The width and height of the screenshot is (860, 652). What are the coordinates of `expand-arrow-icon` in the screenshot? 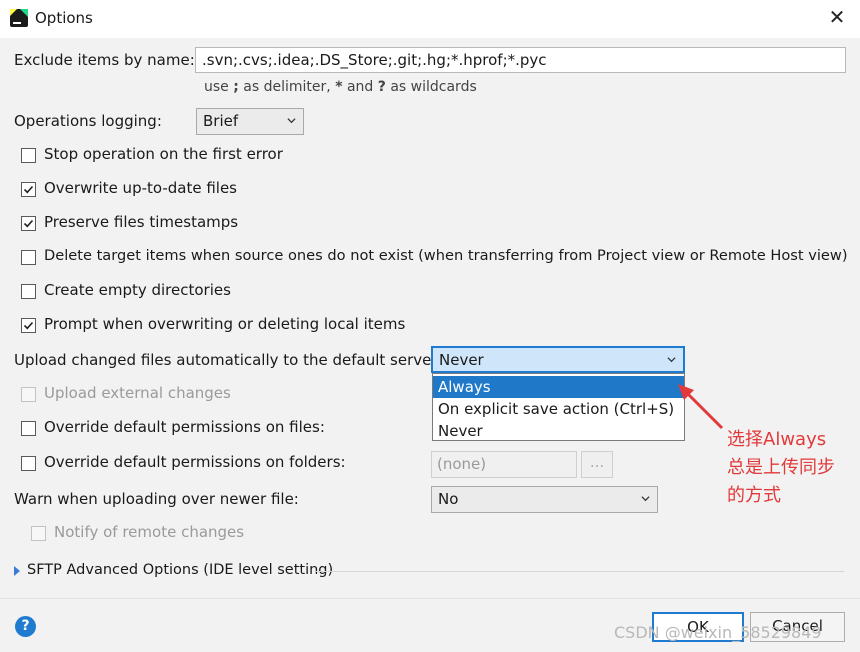 It's located at (17, 571).